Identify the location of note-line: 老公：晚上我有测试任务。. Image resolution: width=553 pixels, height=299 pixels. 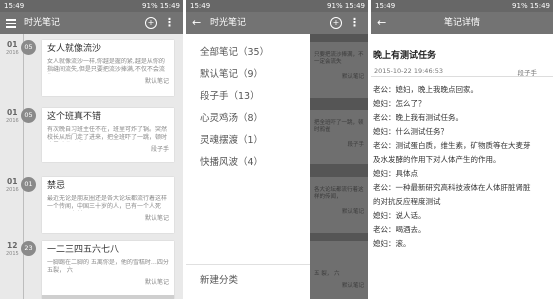
(418, 117).